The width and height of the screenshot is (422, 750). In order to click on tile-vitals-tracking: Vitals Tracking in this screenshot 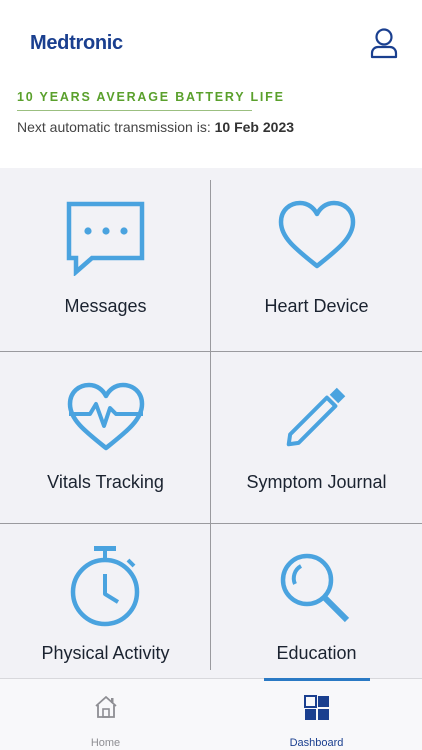, I will do `click(105, 438)`.